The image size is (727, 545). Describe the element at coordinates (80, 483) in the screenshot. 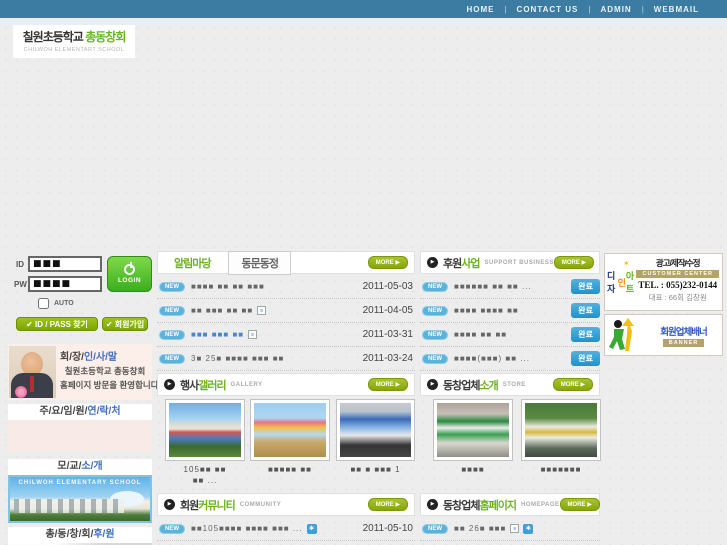

I see `school-photo-caption: CHILWOH ELEMENTARY SCHOOL` at that location.